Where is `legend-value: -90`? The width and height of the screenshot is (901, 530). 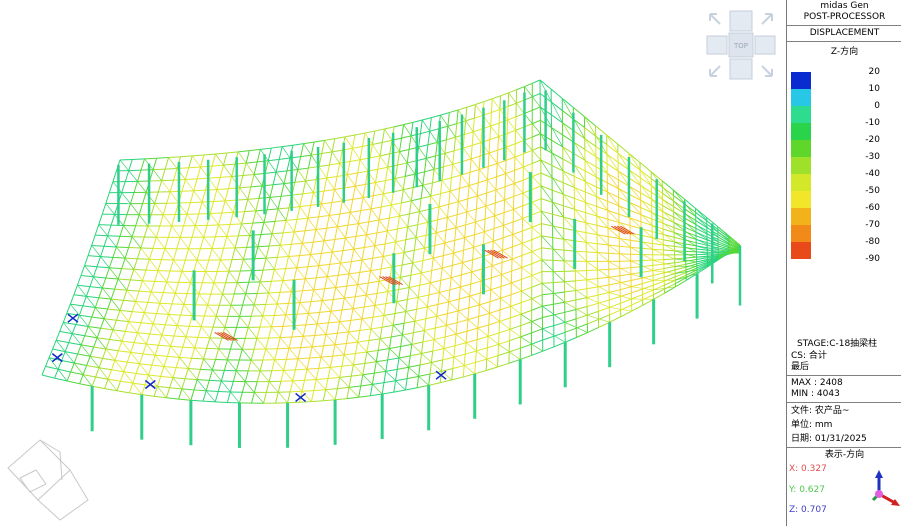
legend-value: -90 is located at coordinates (872, 259).